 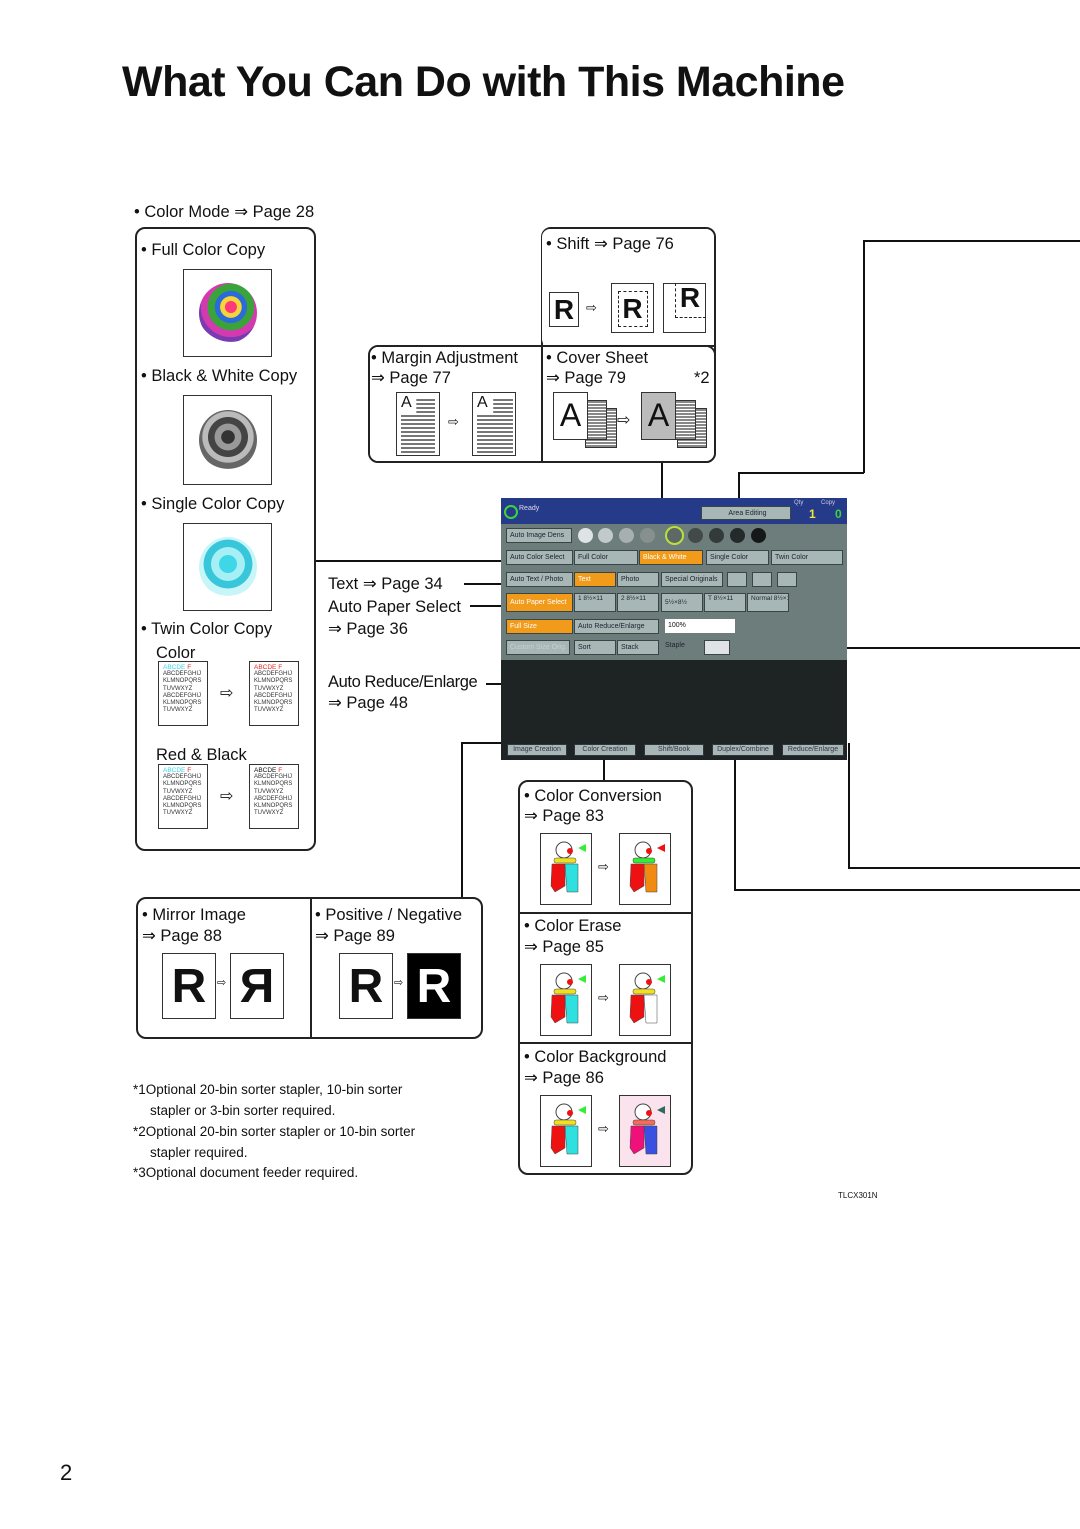 What do you see at coordinates (638, 602) in the screenshot?
I see `paper-tray-2-button: 2 8½×11` at bounding box center [638, 602].